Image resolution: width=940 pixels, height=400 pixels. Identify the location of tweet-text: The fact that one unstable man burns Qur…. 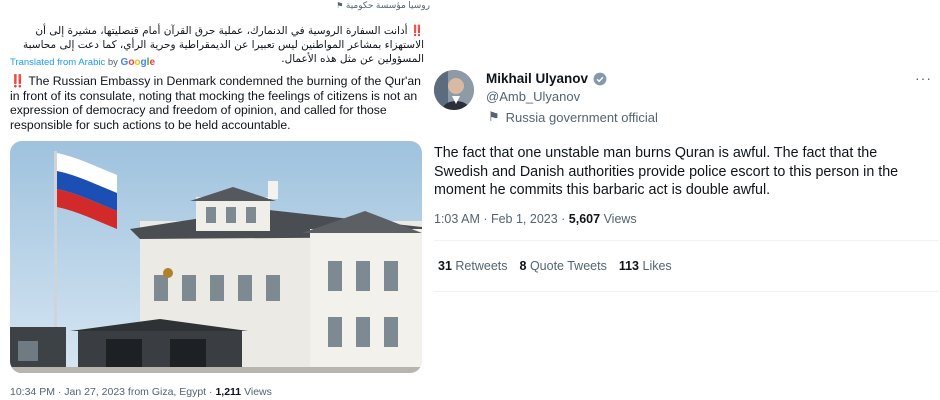
(666, 171).